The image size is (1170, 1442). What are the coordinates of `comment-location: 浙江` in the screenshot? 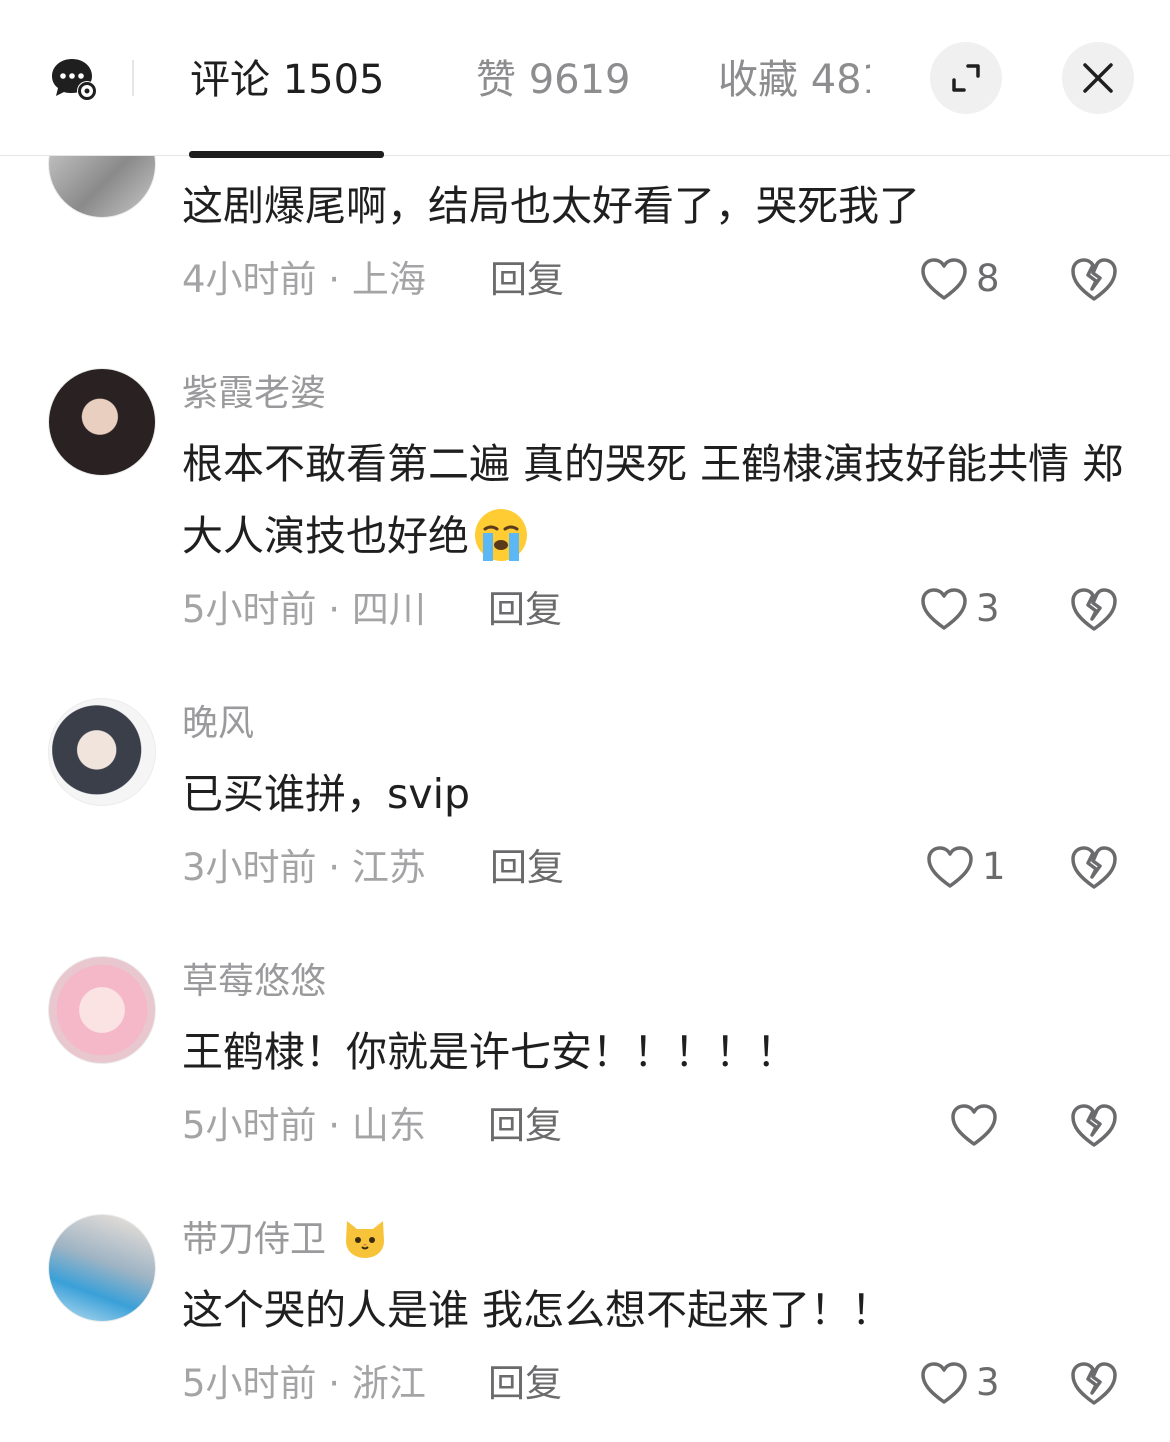 It's located at (388, 1383).